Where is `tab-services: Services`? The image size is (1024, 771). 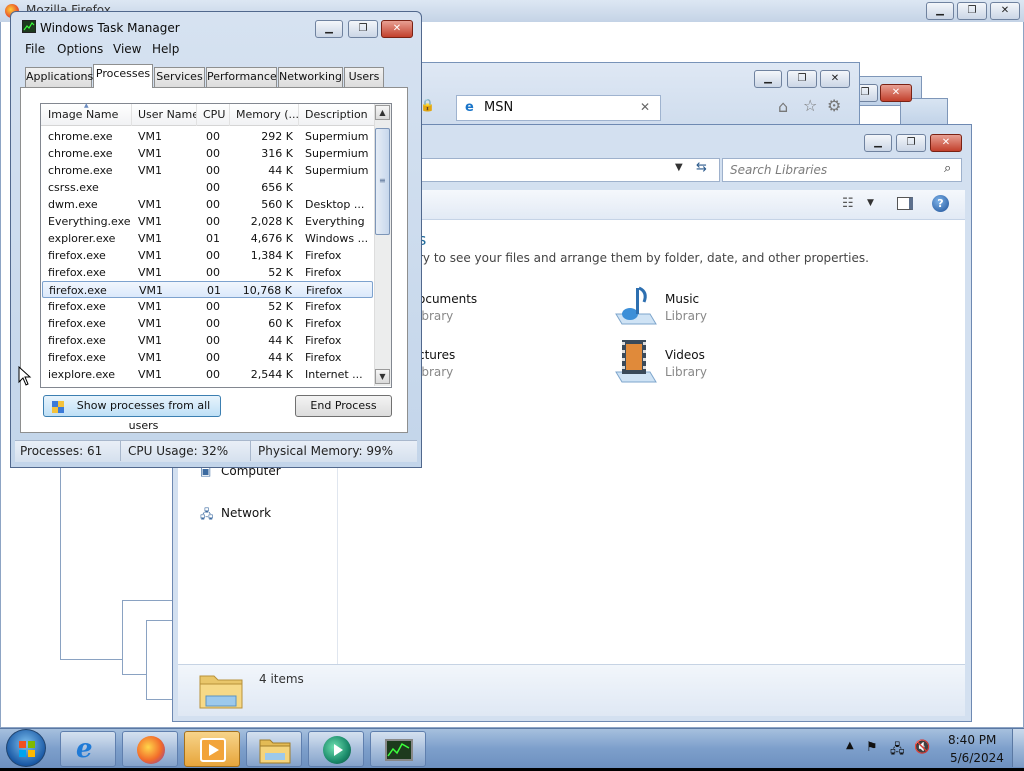
tab-services: Services is located at coordinates (179, 77).